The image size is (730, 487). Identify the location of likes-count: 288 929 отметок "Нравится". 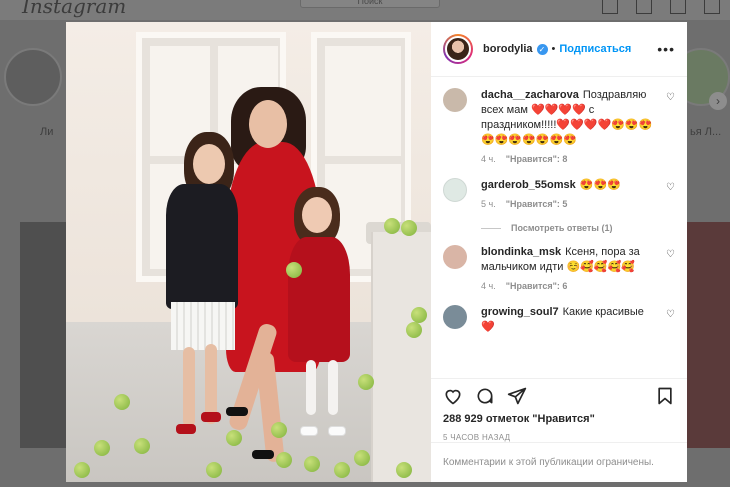
(559, 419).